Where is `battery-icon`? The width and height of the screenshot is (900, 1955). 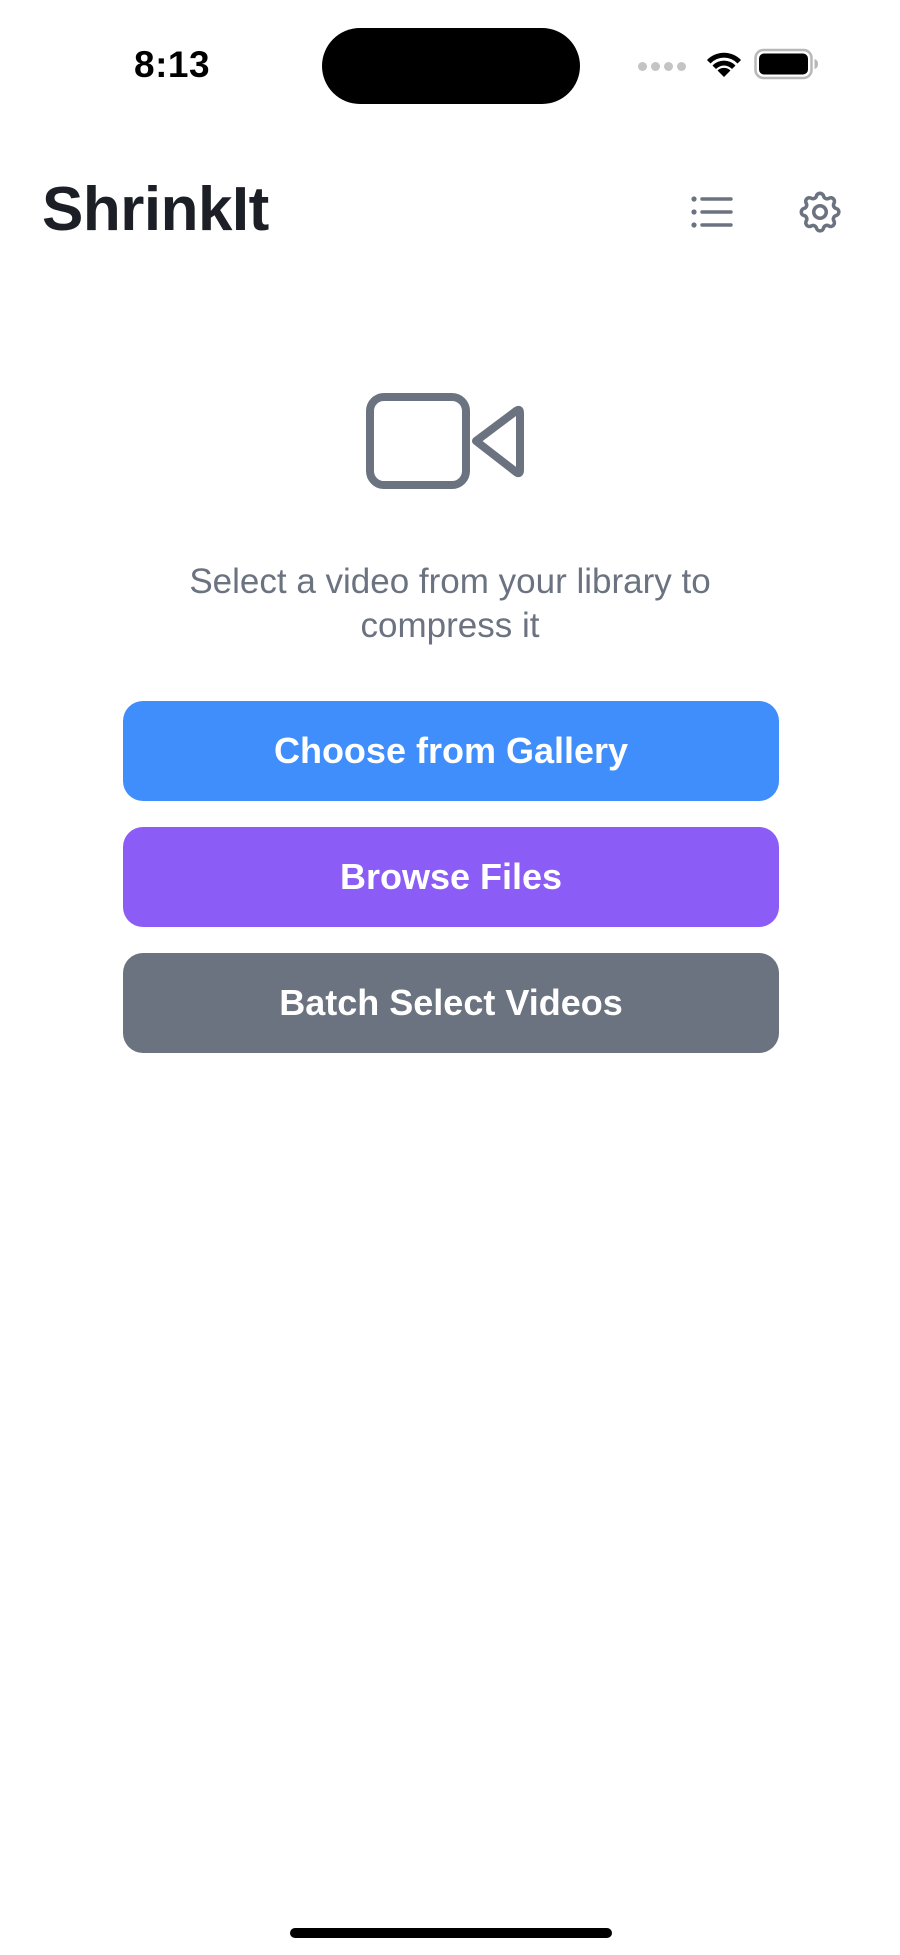 battery-icon is located at coordinates (787, 66).